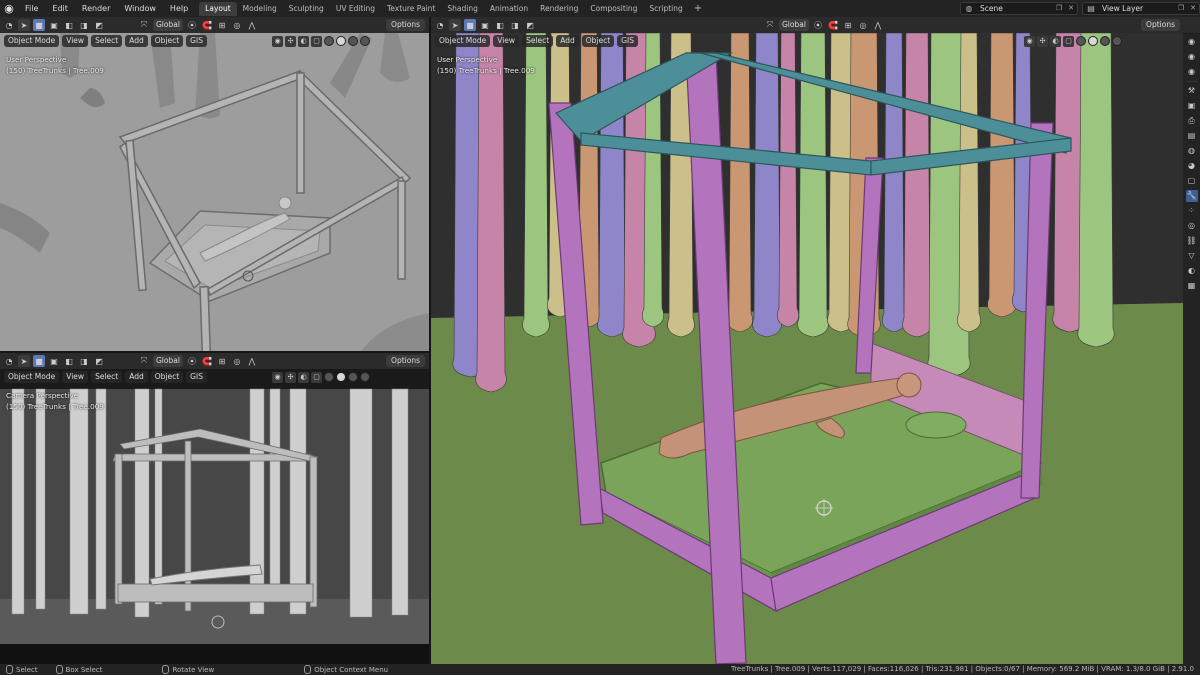 This screenshot has height=675, width=1200. Describe the element at coordinates (1192, 121) in the screenshot. I see `output-properties-icon: ⎙` at that location.